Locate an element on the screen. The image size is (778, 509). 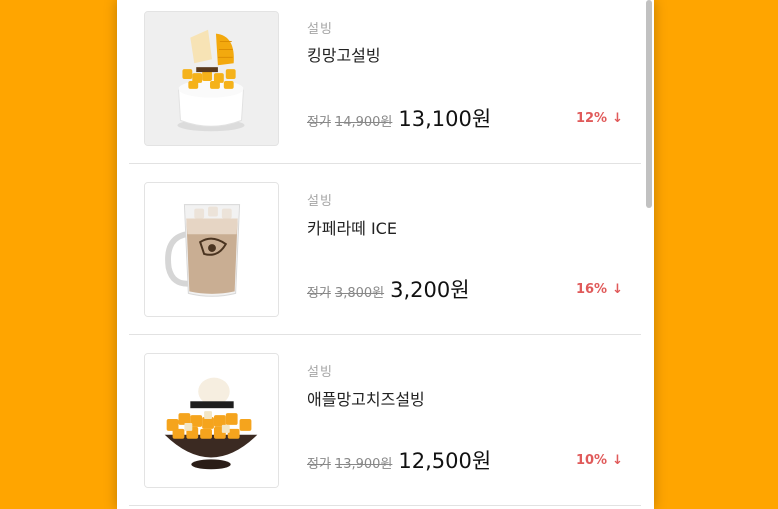
discount-rate: 10% is located at coordinates (591, 460).